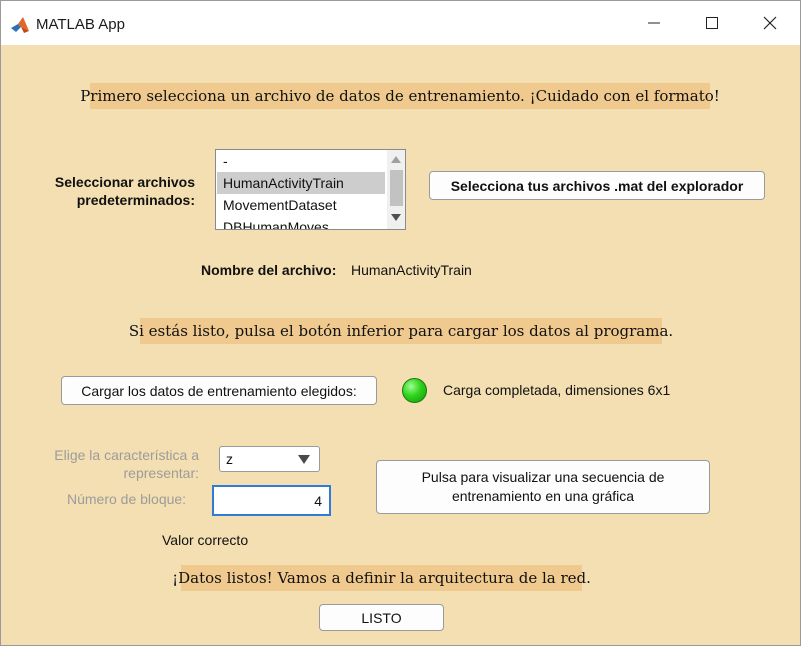 The image size is (801, 646). I want to click on ready-button: LISTO, so click(381, 617).